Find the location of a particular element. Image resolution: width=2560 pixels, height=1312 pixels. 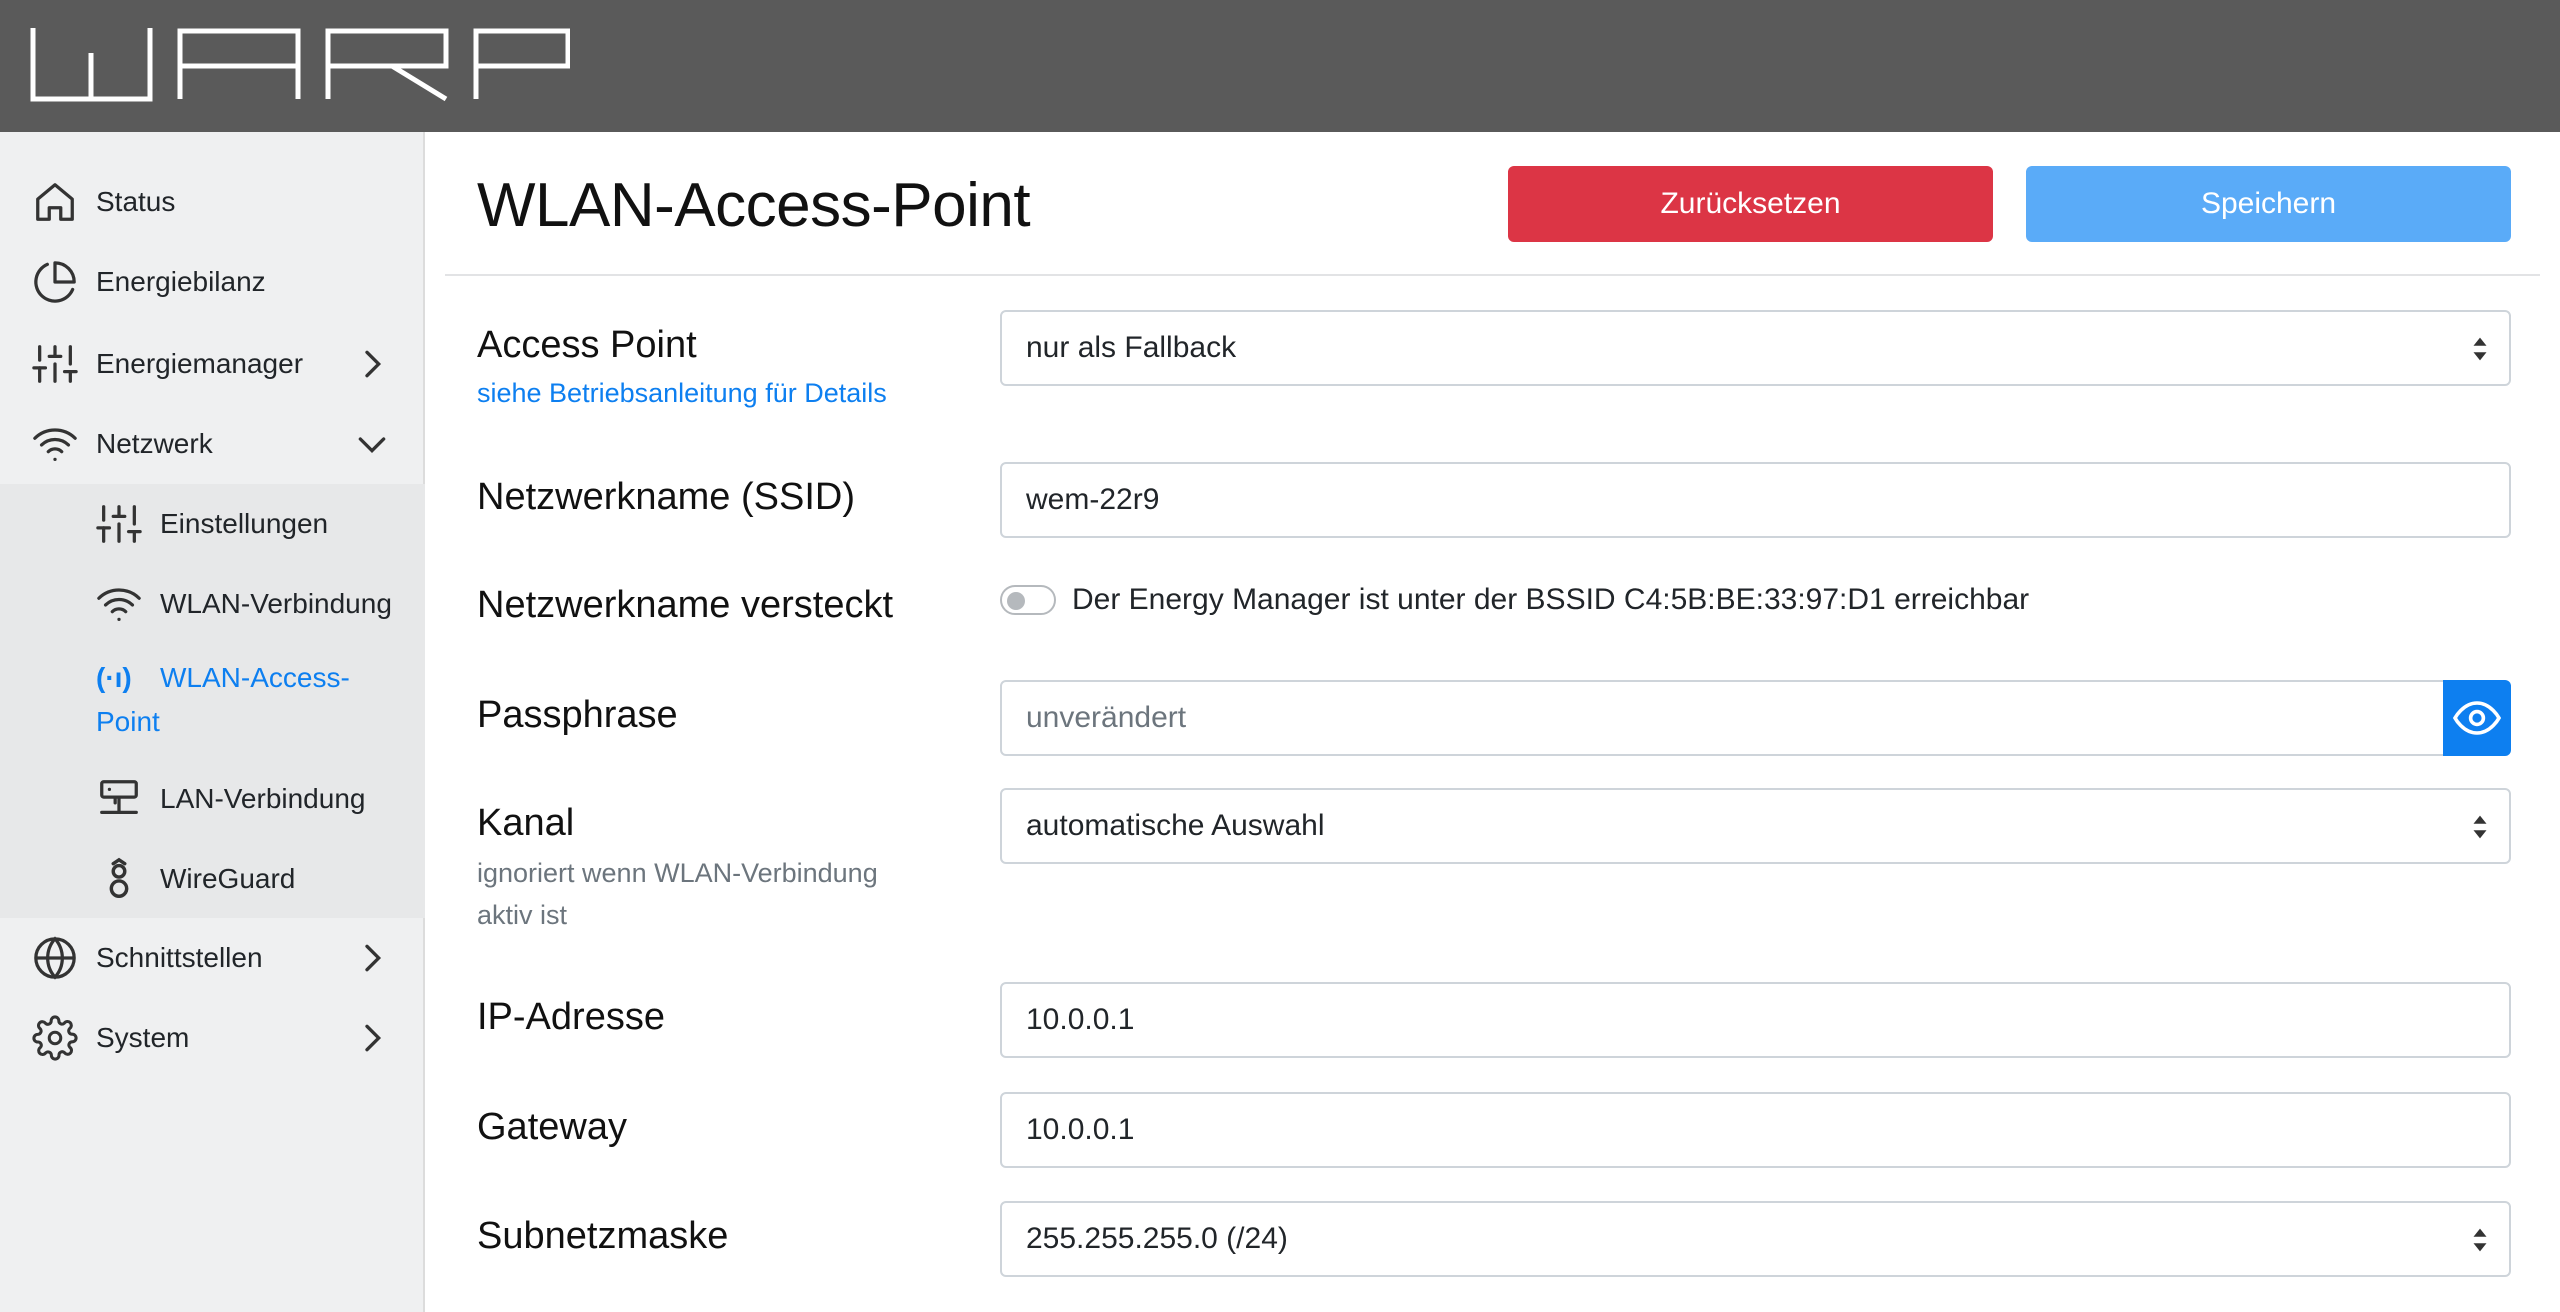

ip-value: 10.0.0.1 is located at coordinates (1080, 1019).